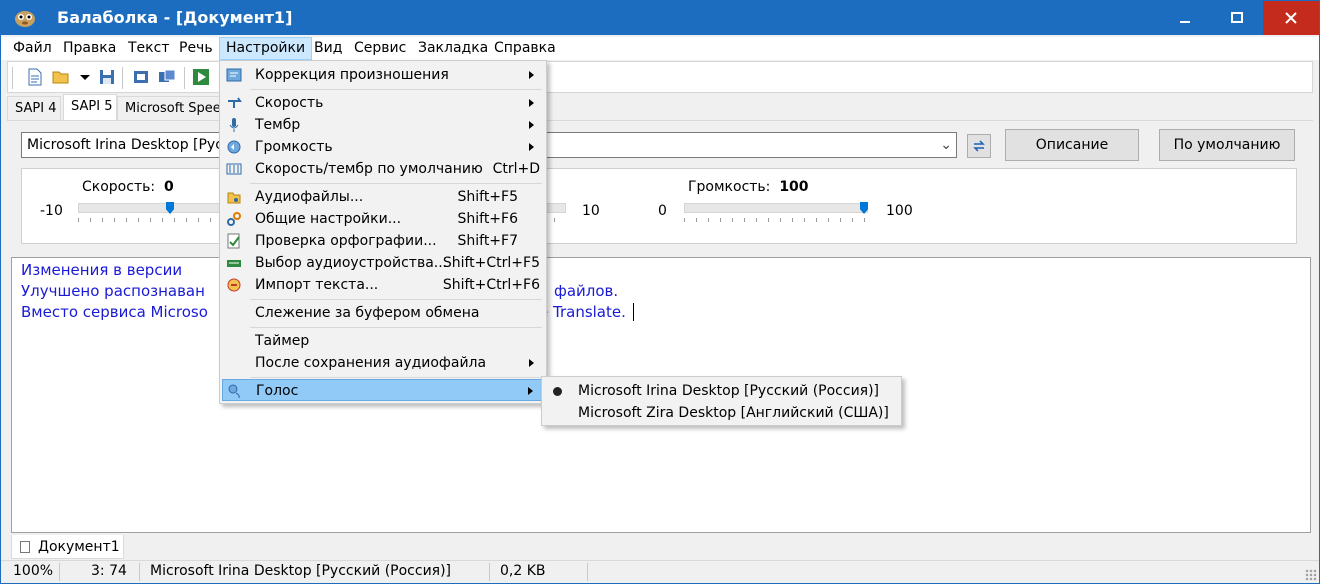  I want to click on title-bar: Балаболка - [Документ1], so click(660, 18).